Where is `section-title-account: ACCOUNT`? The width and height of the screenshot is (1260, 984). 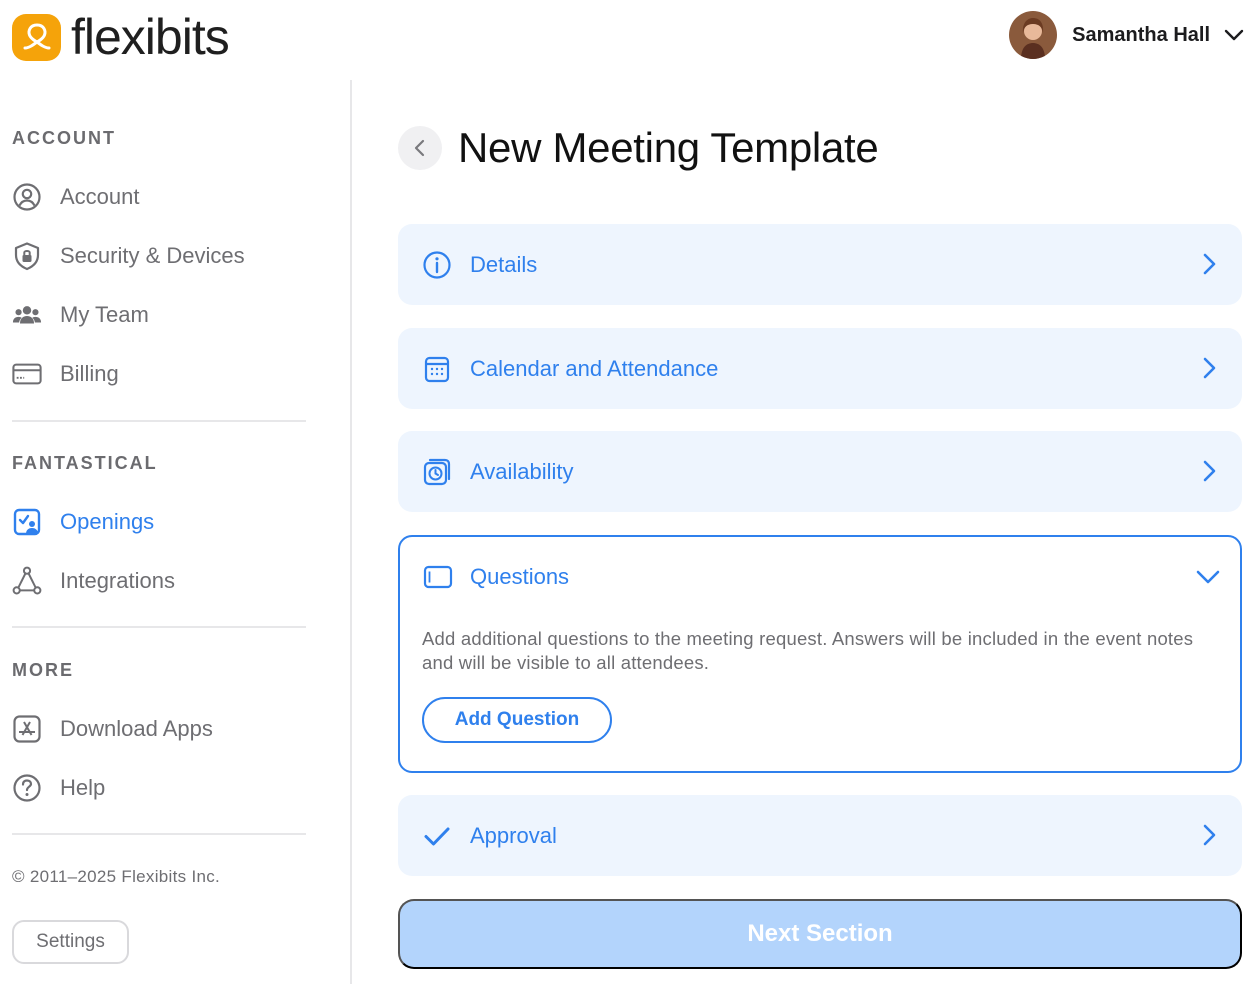
section-title-account: ACCOUNT is located at coordinates (64, 138).